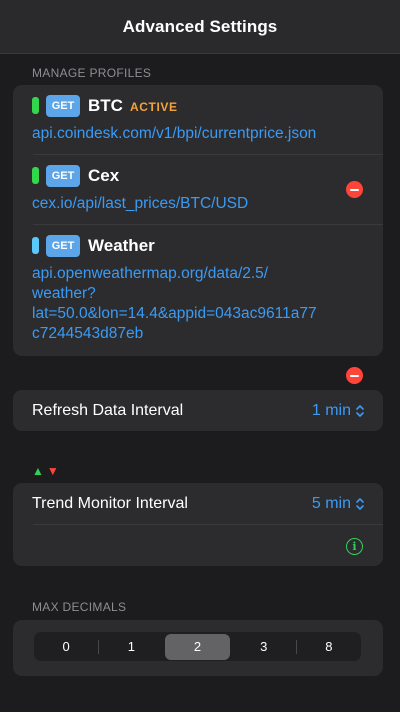 The height and width of the screenshot is (712, 400). What do you see at coordinates (105, 105) in the screenshot?
I see `profile-name: BTC` at bounding box center [105, 105].